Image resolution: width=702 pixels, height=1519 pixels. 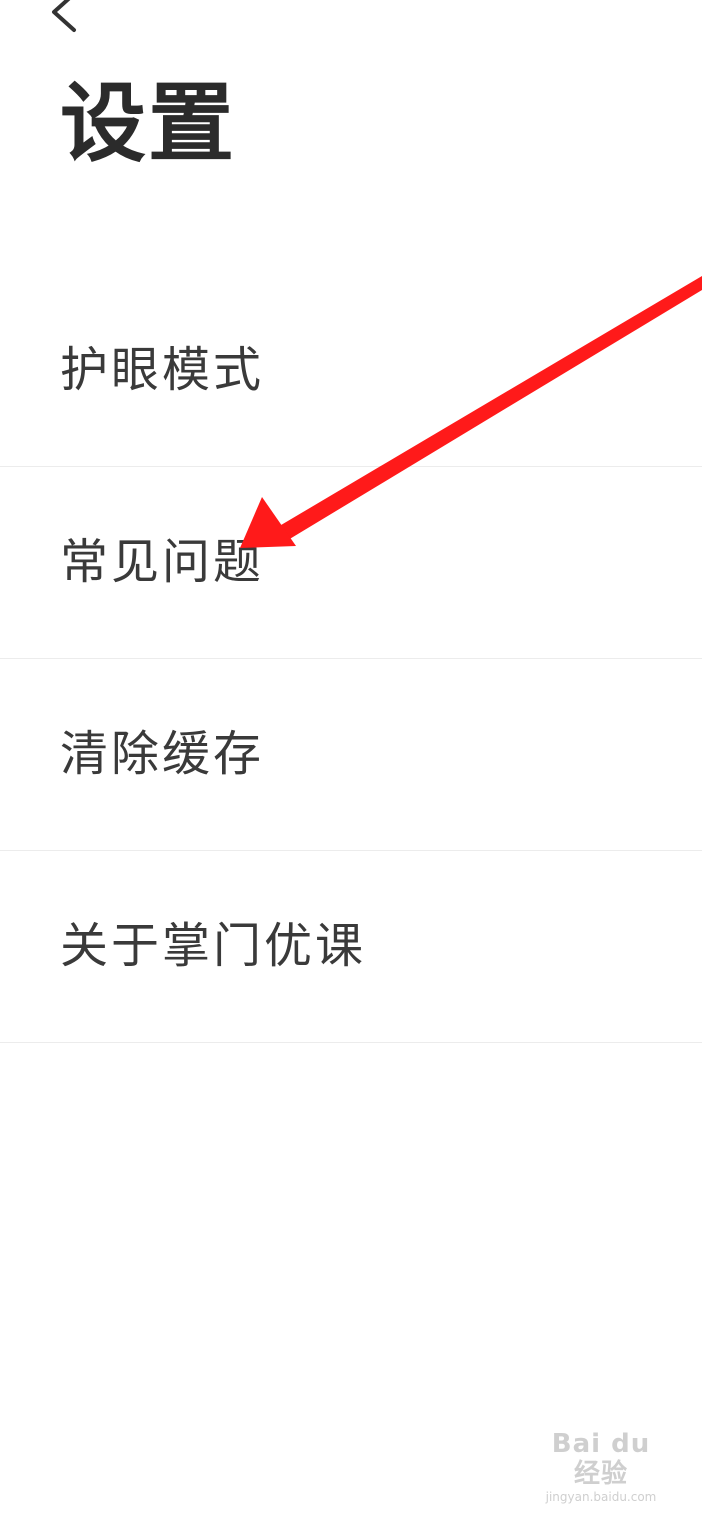 I want to click on settings-item-label: 护眼模式, so click(x=162, y=370).